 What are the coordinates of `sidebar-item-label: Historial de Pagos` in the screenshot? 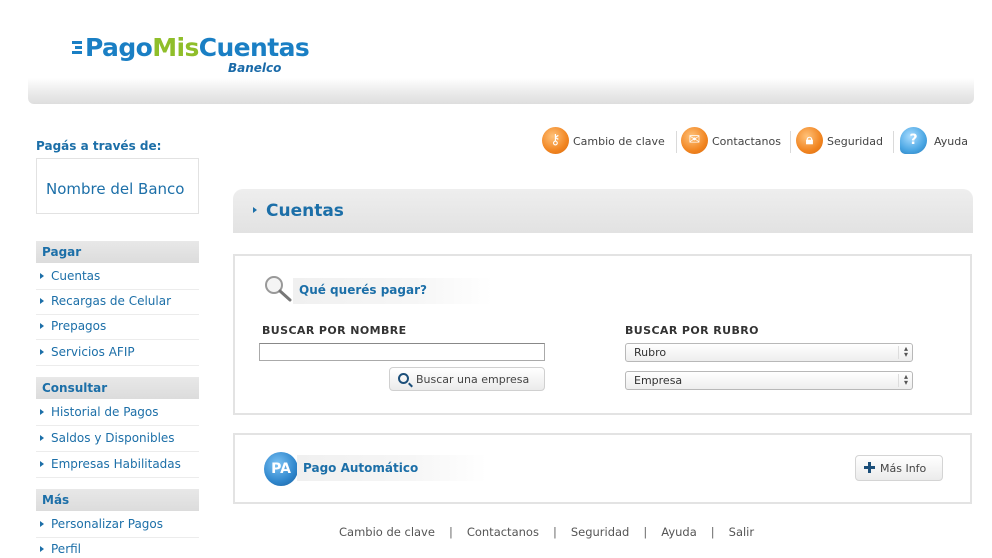 It's located at (105, 412).